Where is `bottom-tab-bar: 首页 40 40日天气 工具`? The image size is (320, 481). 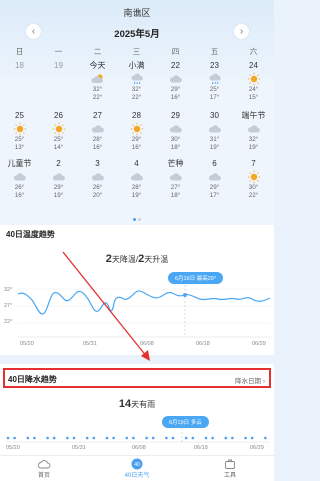
bottom-tab-bar: 首页 40 40日天气 工具 is located at coordinates (137, 468).